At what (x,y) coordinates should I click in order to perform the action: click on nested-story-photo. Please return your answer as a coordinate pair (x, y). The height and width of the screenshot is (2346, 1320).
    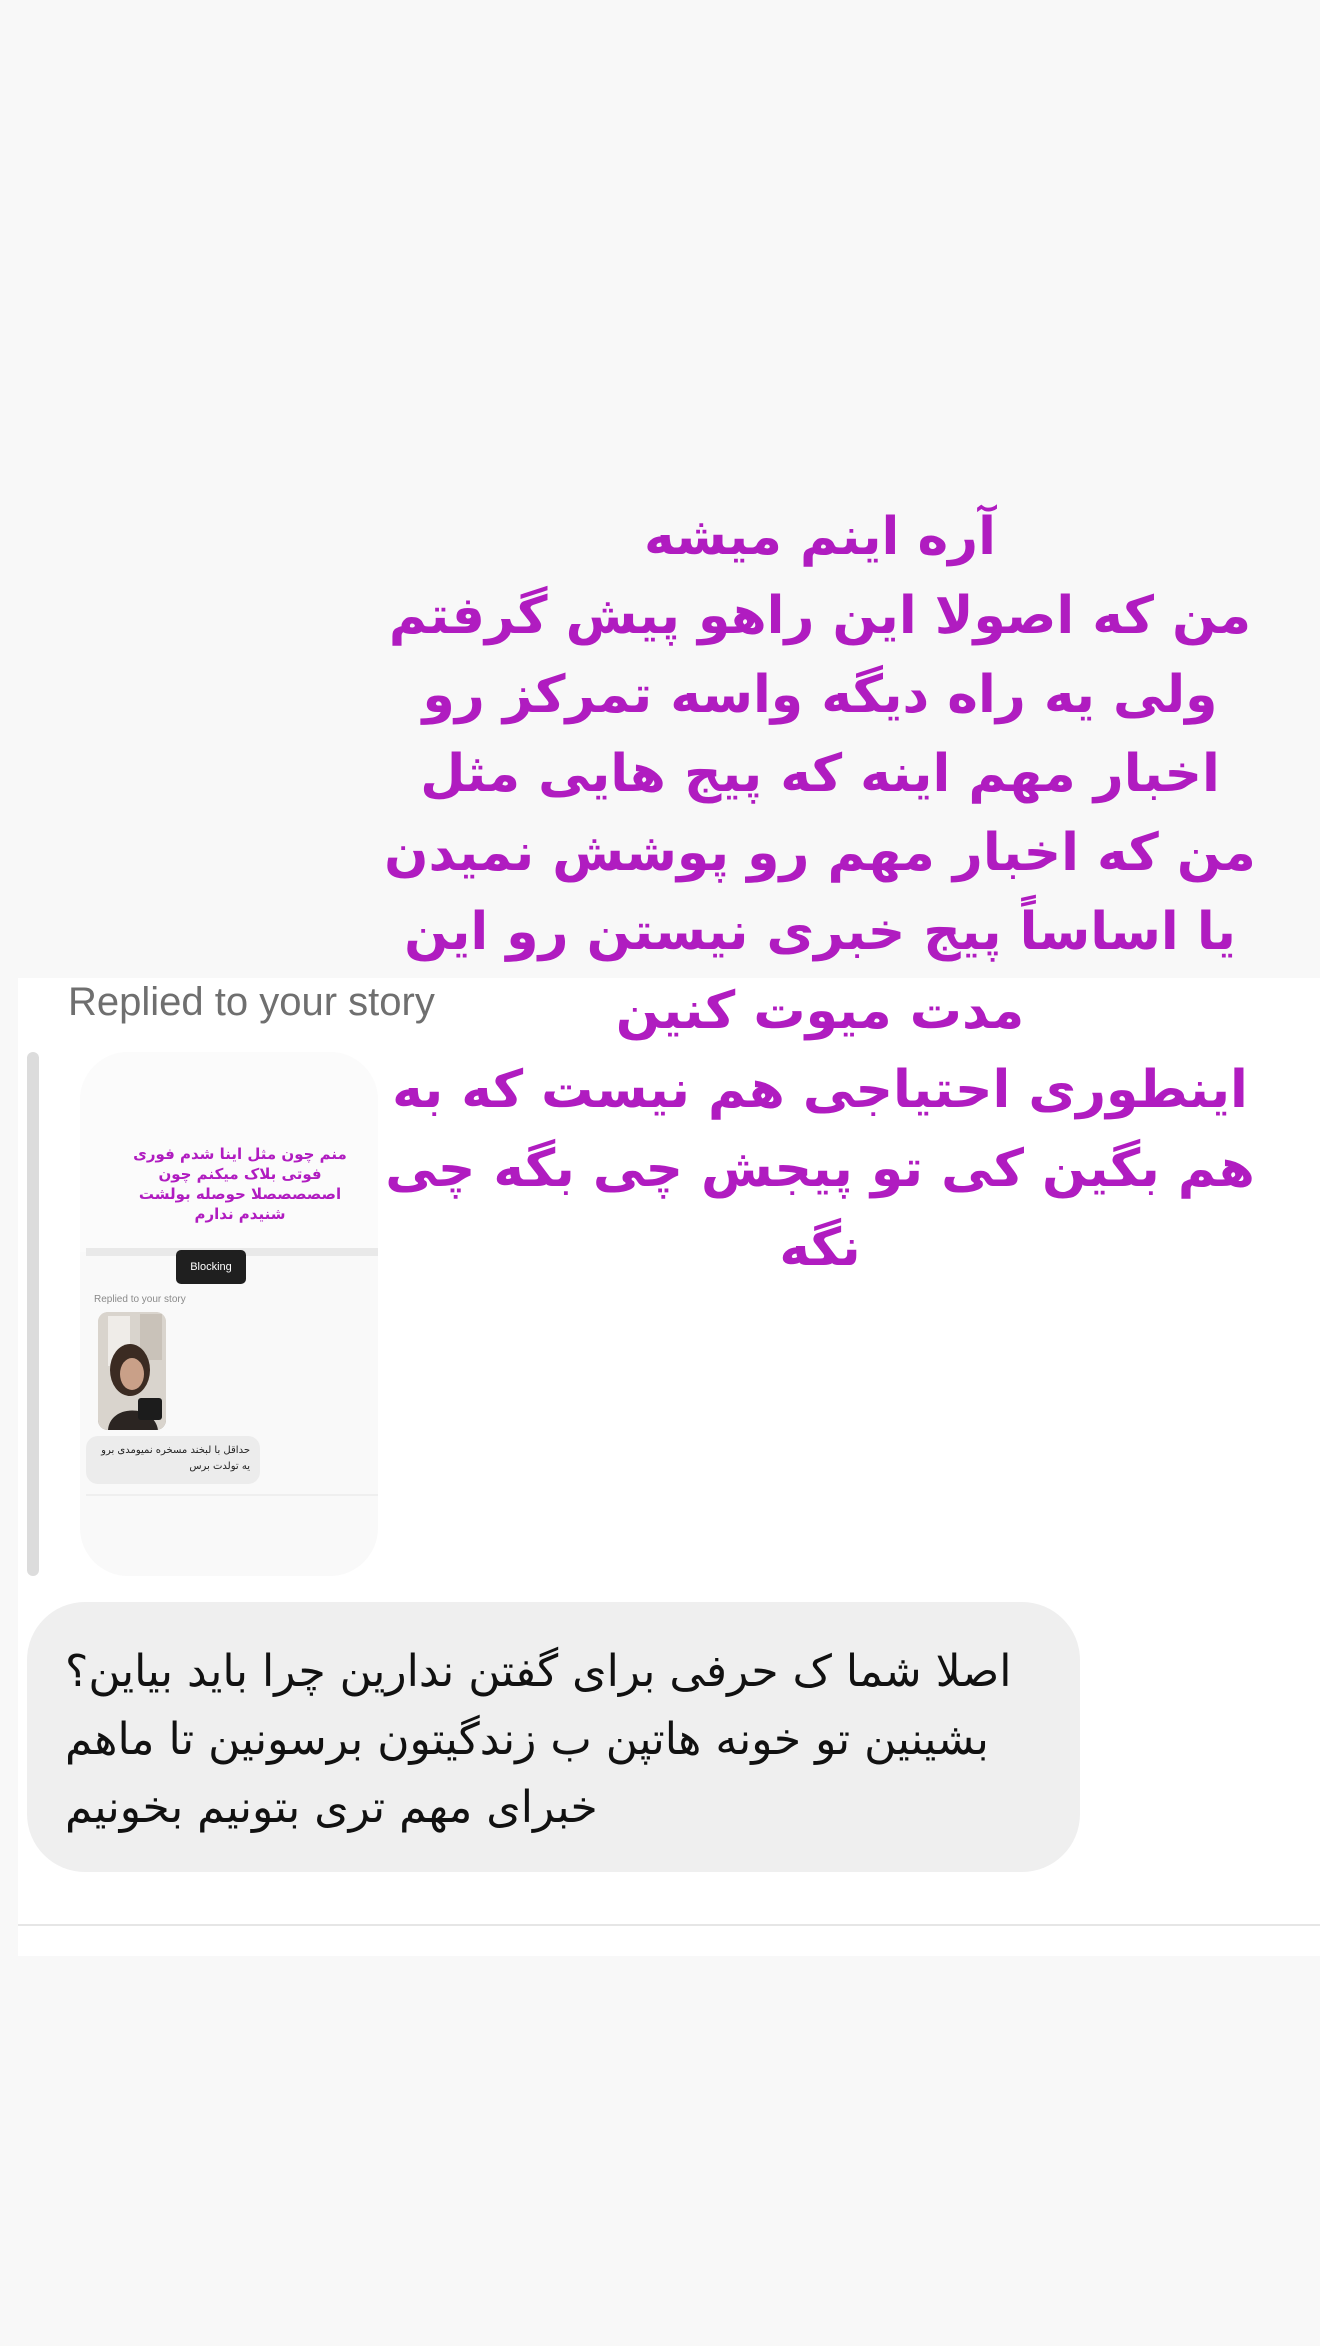
    Looking at the image, I should click on (132, 1371).